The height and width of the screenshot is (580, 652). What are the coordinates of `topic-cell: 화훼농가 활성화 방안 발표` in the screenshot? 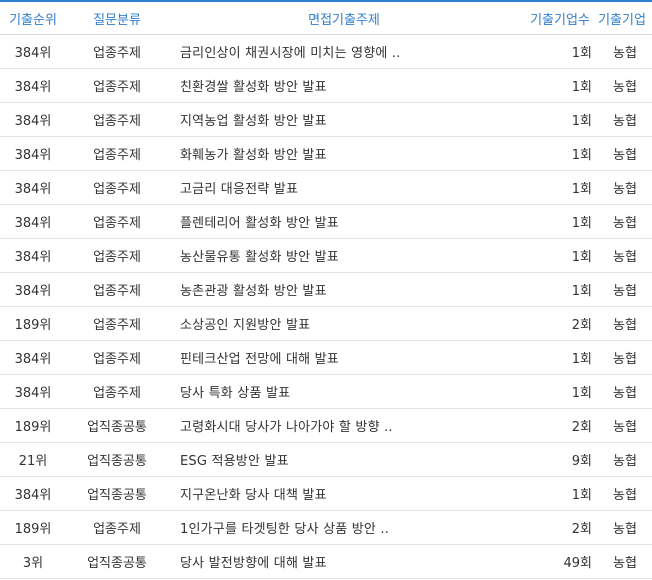 It's located at (344, 153).